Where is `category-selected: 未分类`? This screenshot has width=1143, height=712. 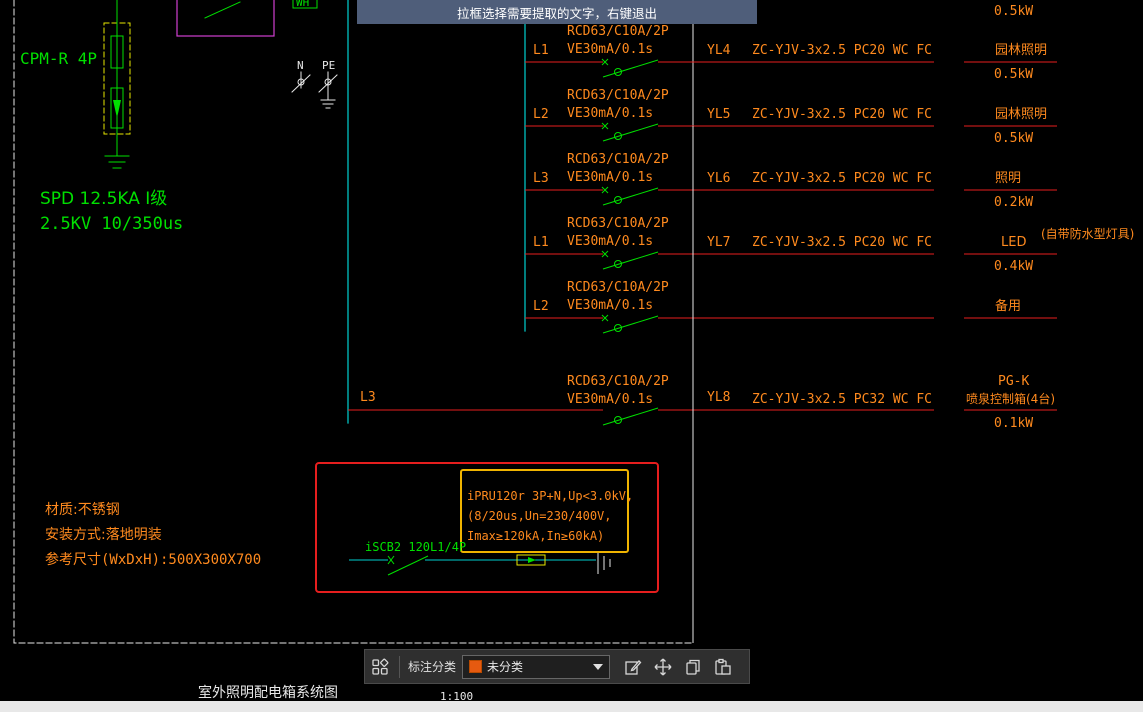 category-selected: 未分类 is located at coordinates (505, 667).